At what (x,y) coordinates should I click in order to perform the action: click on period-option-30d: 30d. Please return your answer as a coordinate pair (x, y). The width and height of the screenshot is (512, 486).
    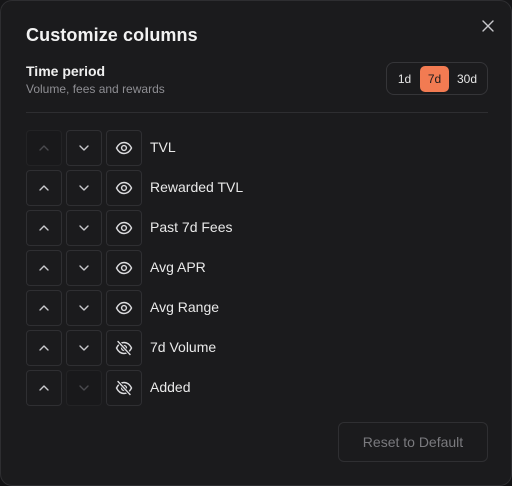
    Looking at the image, I should click on (467, 79).